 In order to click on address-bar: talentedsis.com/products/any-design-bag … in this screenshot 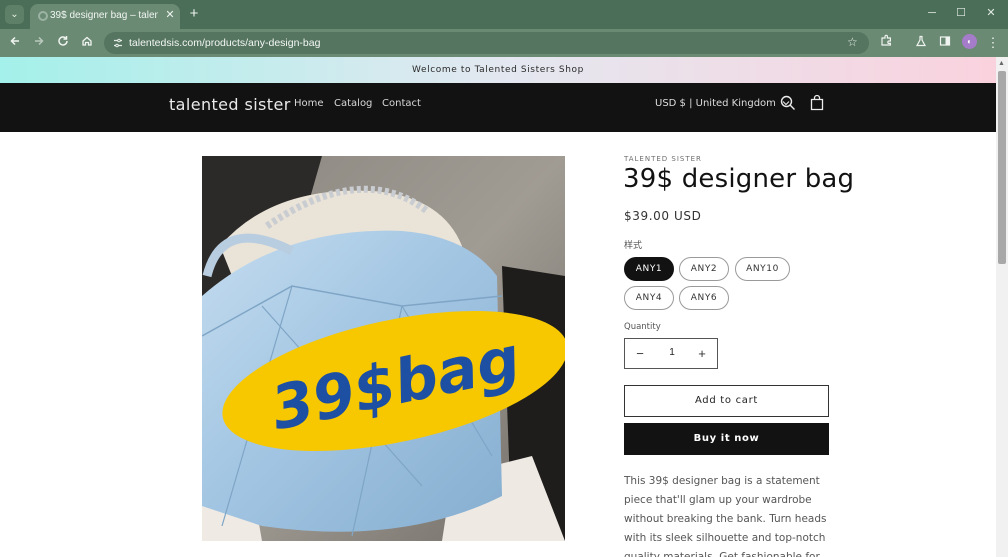, I will do `click(486, 43)`.